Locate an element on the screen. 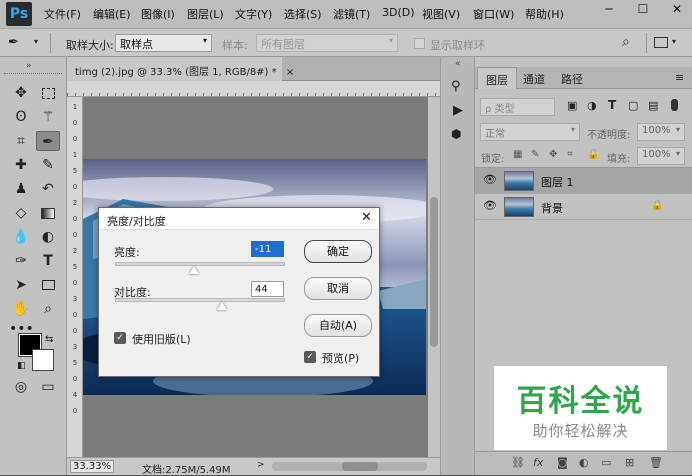  quick-mask-icon: ◎ is located at coordinates (21, 387).